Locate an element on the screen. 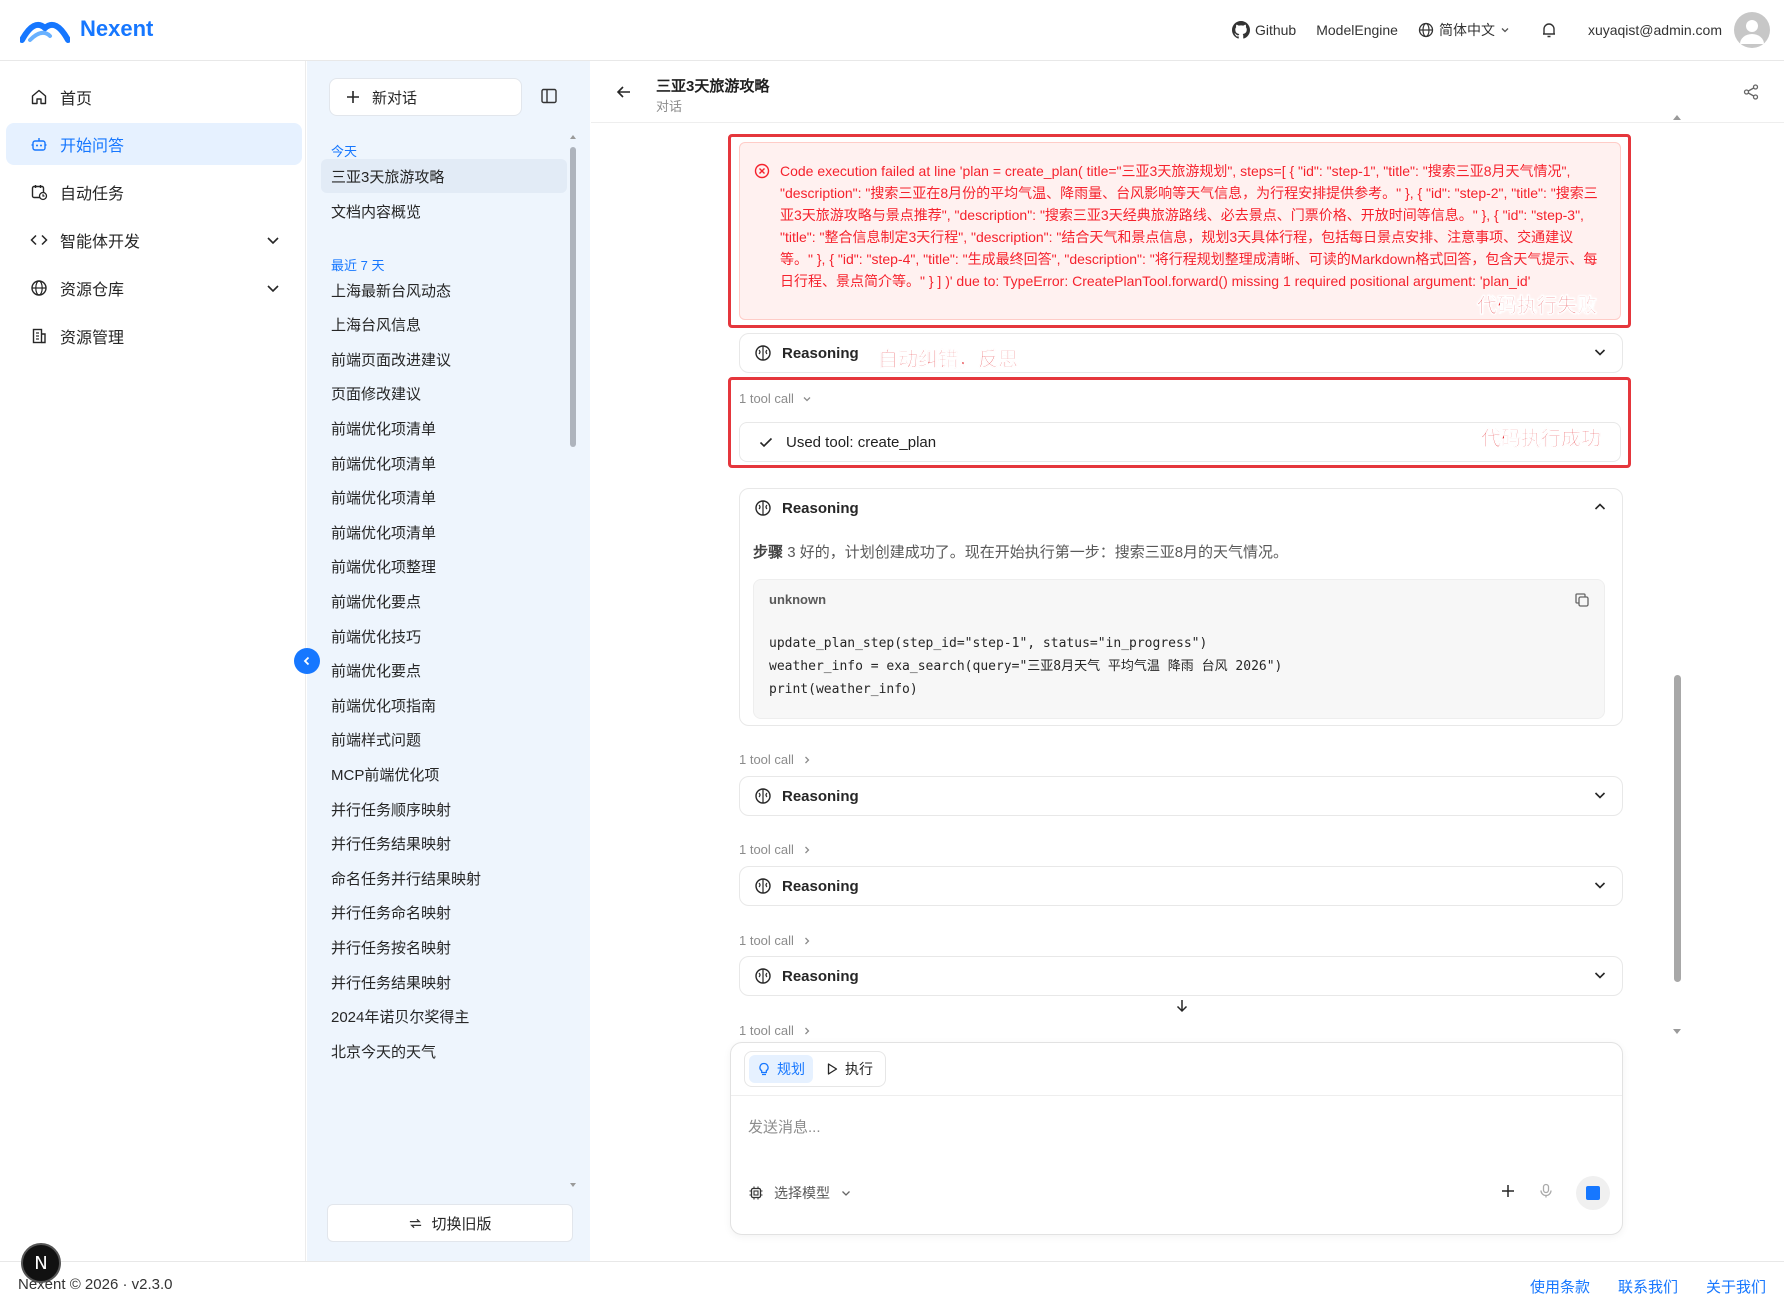 The height and width of the screenshot is (1305, 1784). conversation-item: 命名任务并行结果映射 is located at coordinates (444, 878).